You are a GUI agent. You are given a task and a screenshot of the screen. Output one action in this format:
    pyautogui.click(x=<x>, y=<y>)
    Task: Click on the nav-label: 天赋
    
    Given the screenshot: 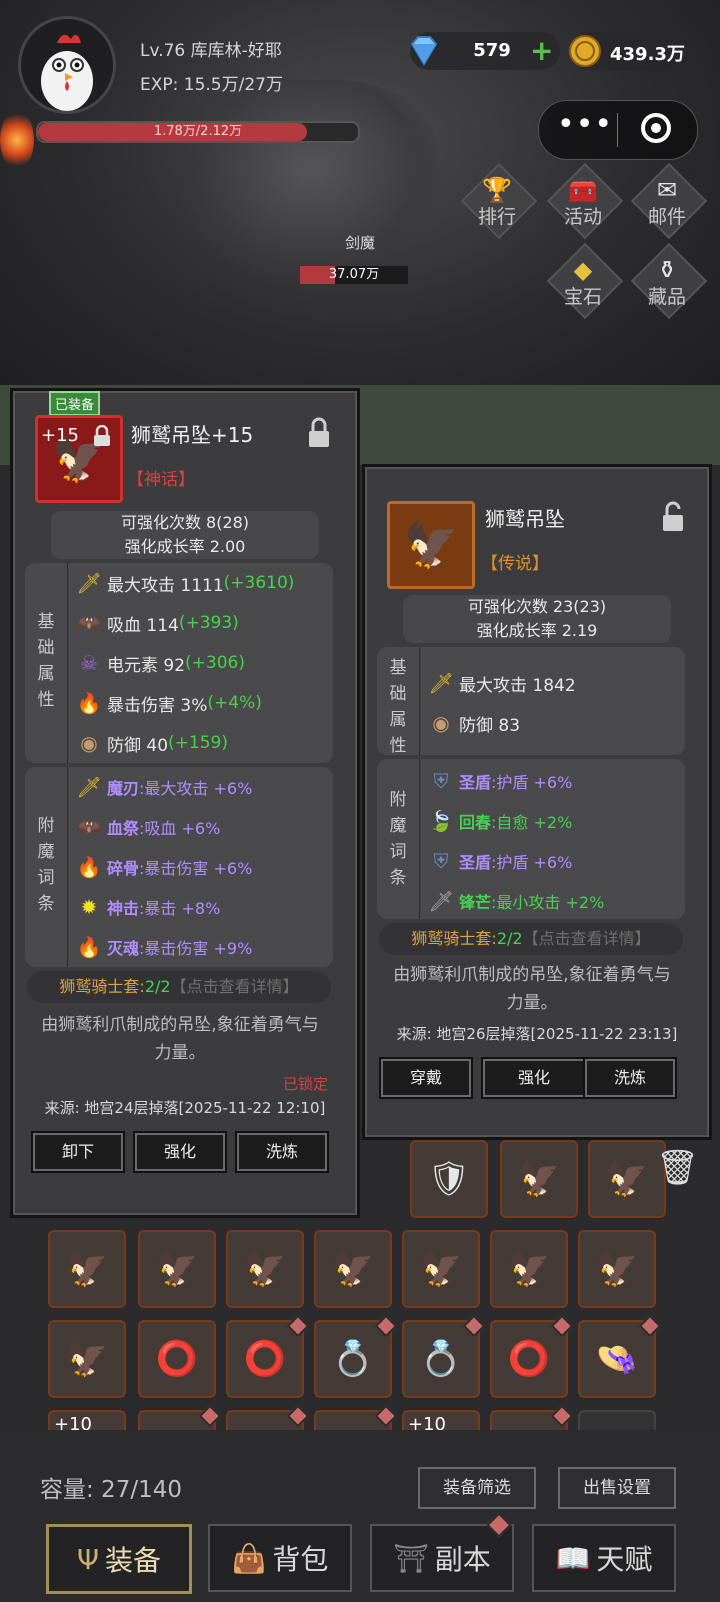 What is the action you would take?
    pyautogui.click(x=624, y=1559)
    